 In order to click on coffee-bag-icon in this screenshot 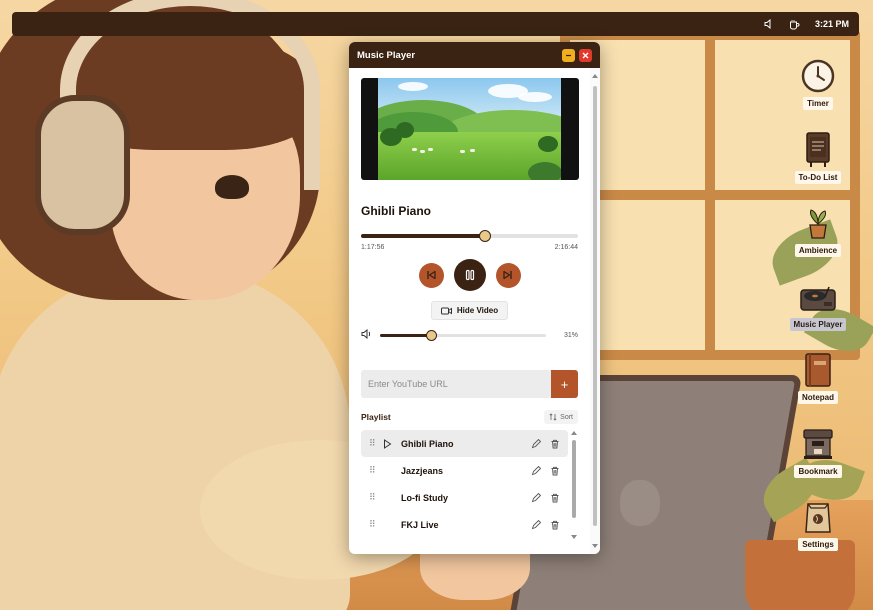, I will do `click(818, 517)`.